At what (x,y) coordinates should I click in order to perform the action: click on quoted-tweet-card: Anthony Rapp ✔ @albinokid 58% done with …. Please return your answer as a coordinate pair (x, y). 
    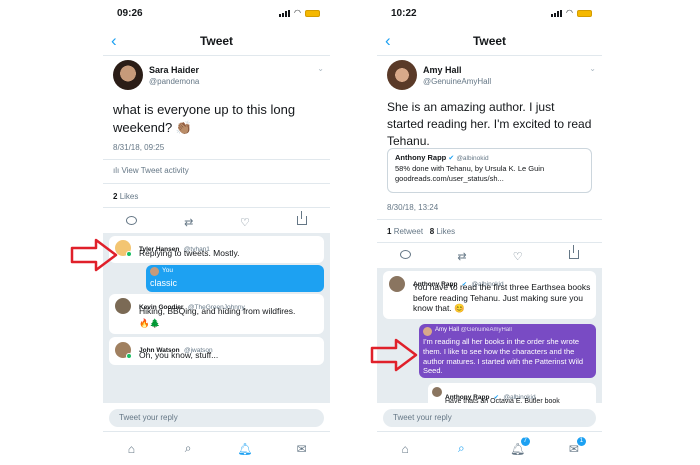
    Looking at the image, I should click on (489, 170).